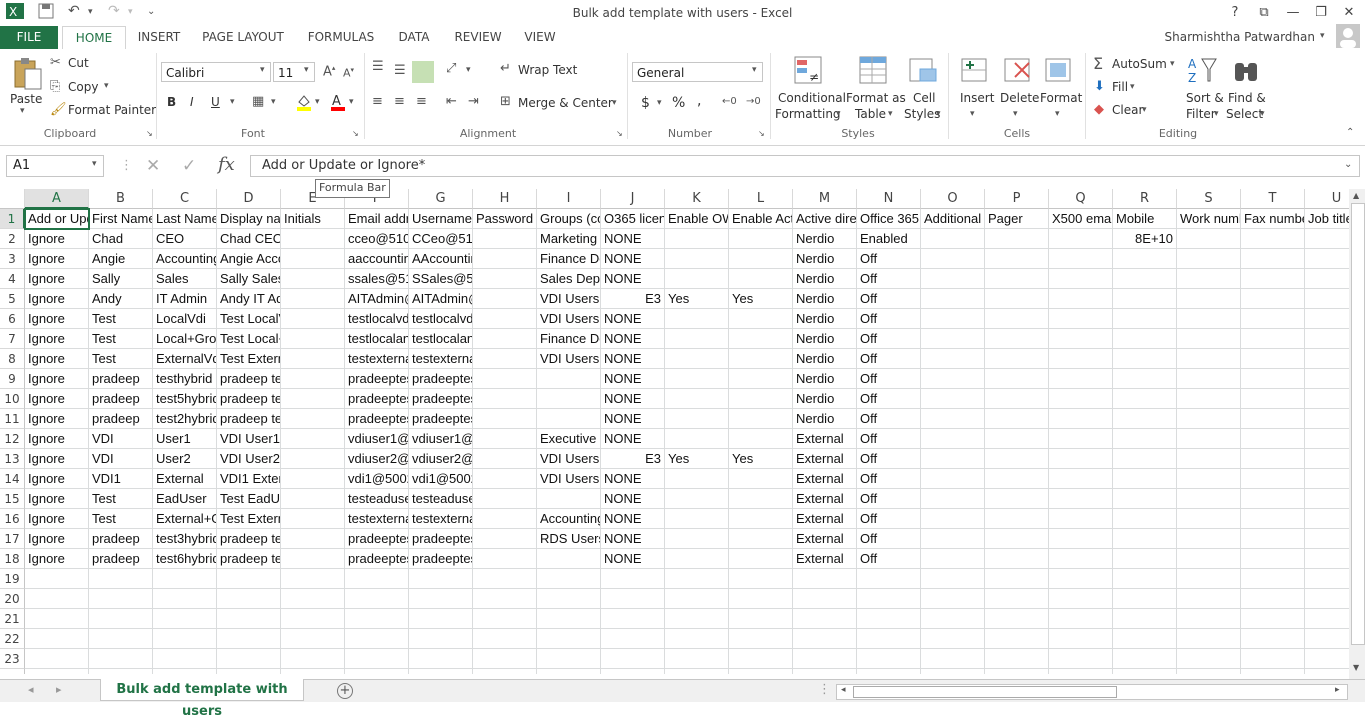 The width and height of the screenshot is (1365, 723). Describe the element at coordinates (1209, 239) in the screenshot. I see `cell-s2` at that location.